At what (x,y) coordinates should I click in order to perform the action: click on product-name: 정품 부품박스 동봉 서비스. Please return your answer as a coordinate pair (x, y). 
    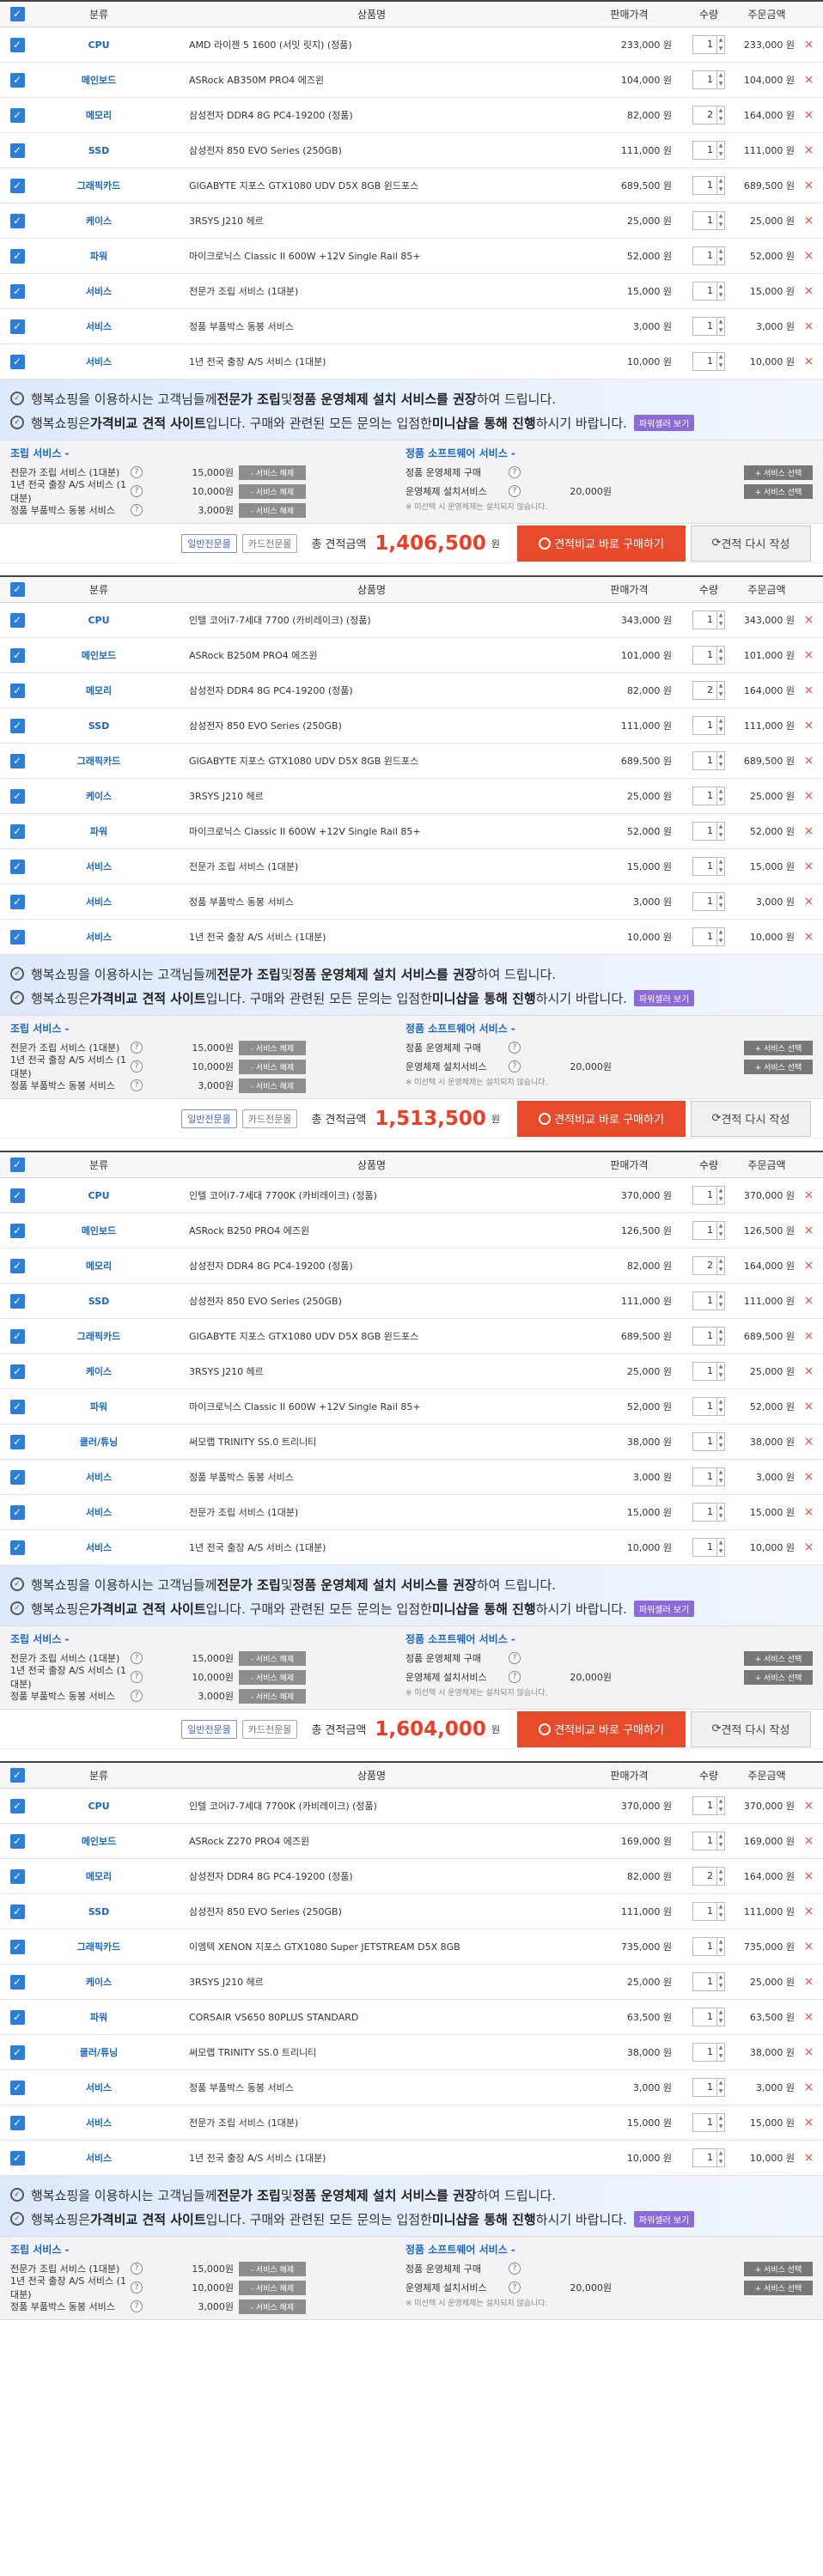
    Looking at the image, I should click on (371, 902).